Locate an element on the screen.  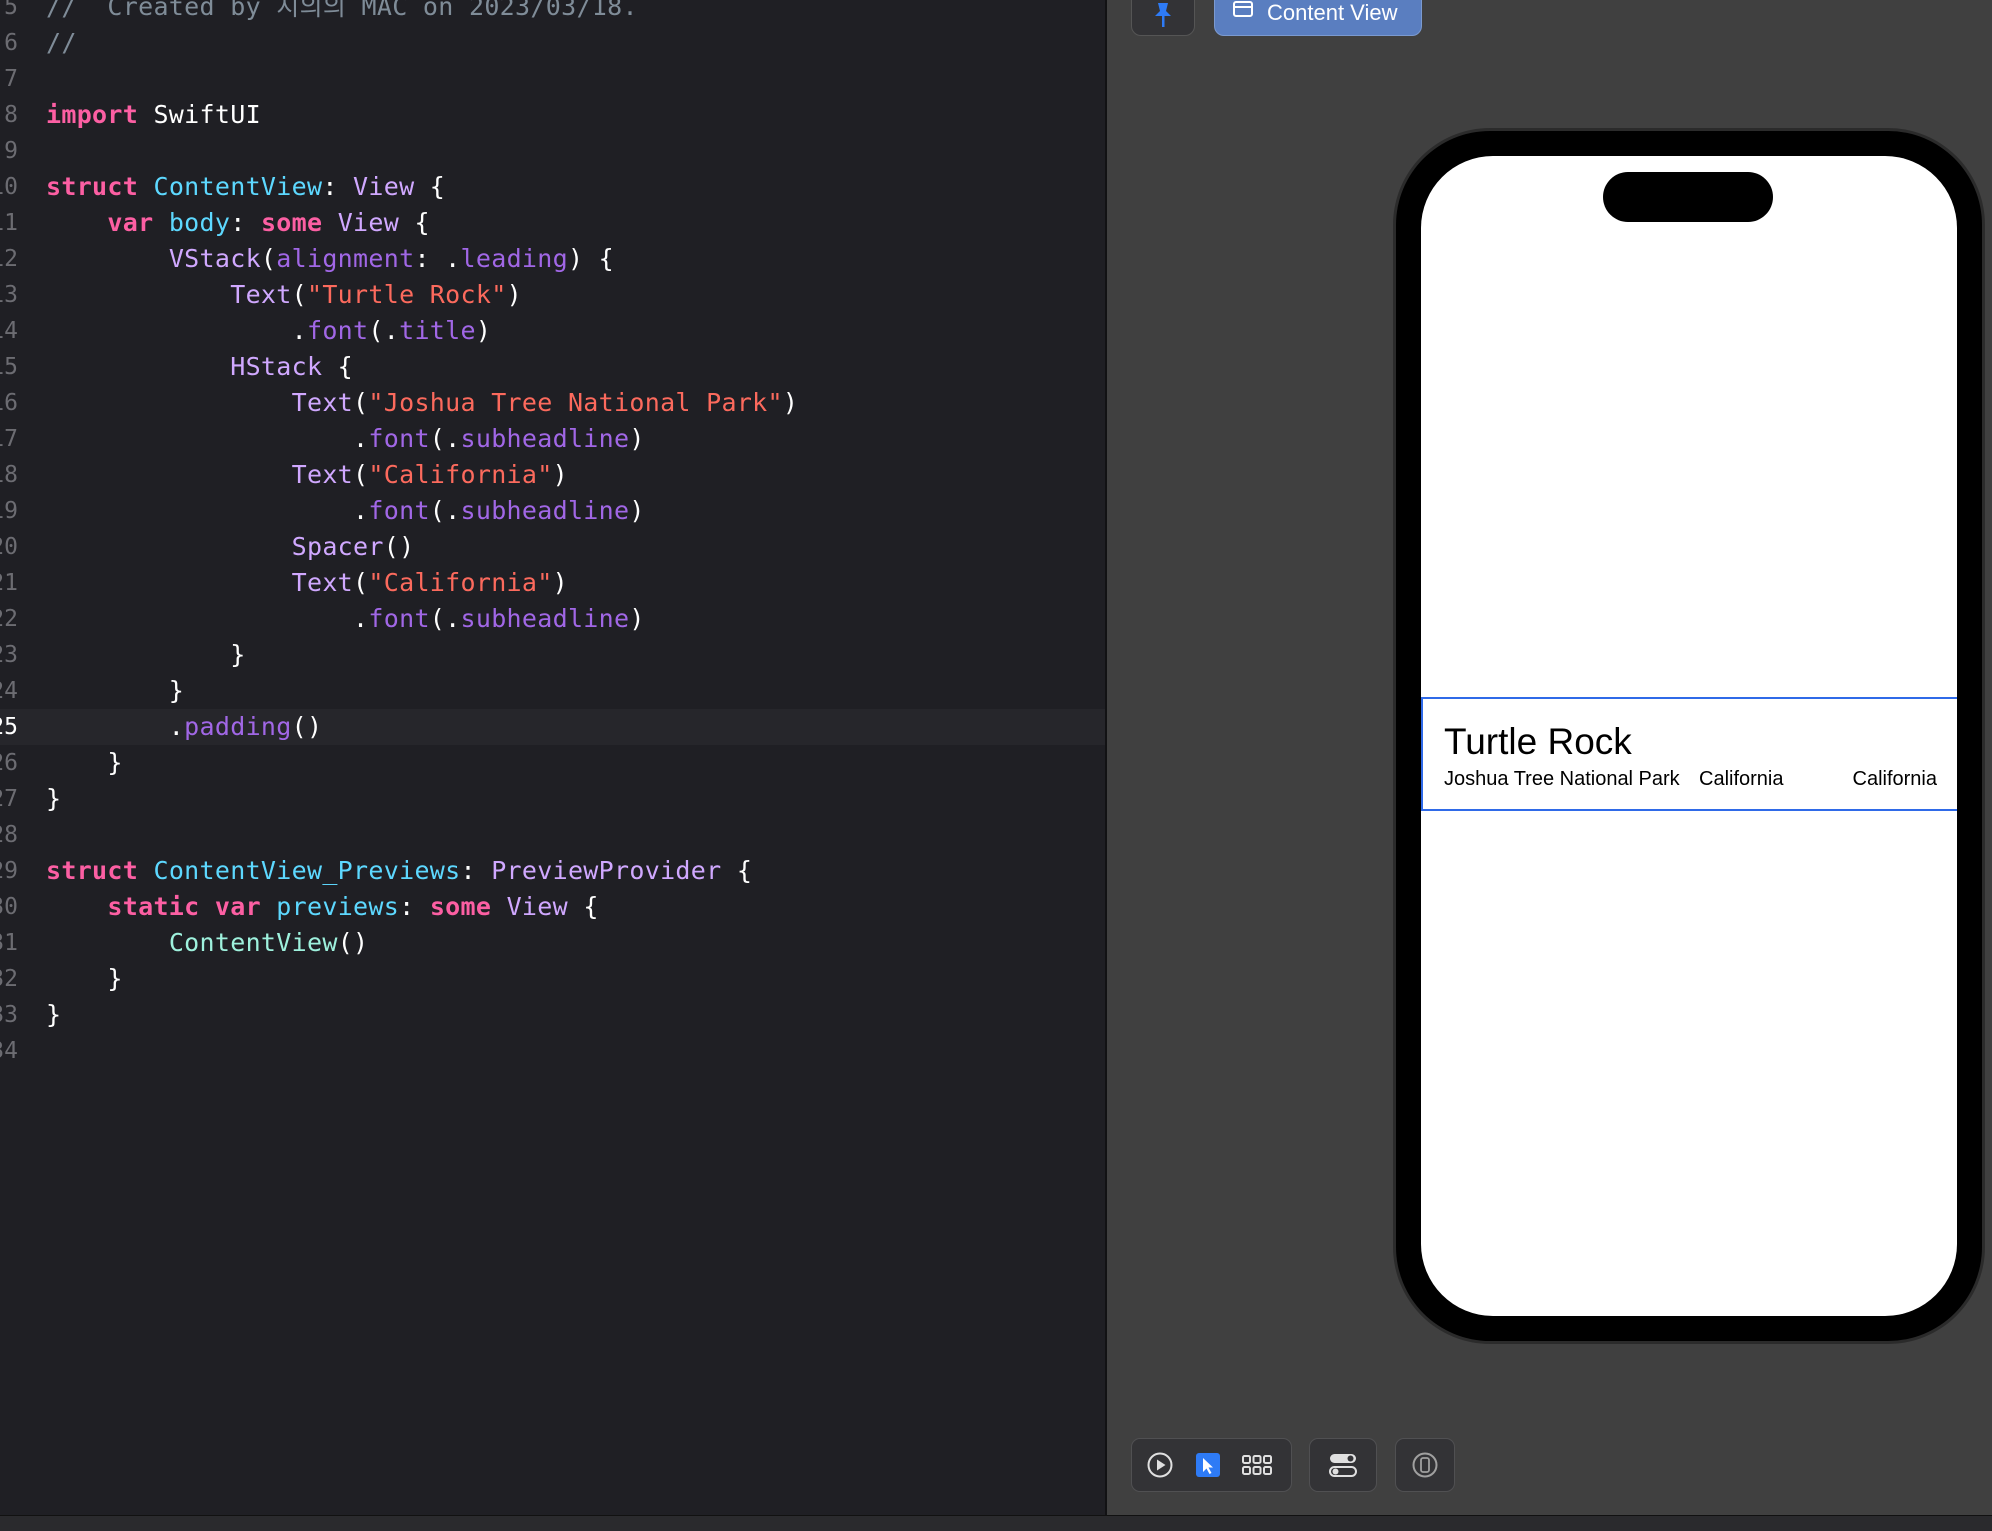
line-number: 17 is located at coordinates (9, 439).